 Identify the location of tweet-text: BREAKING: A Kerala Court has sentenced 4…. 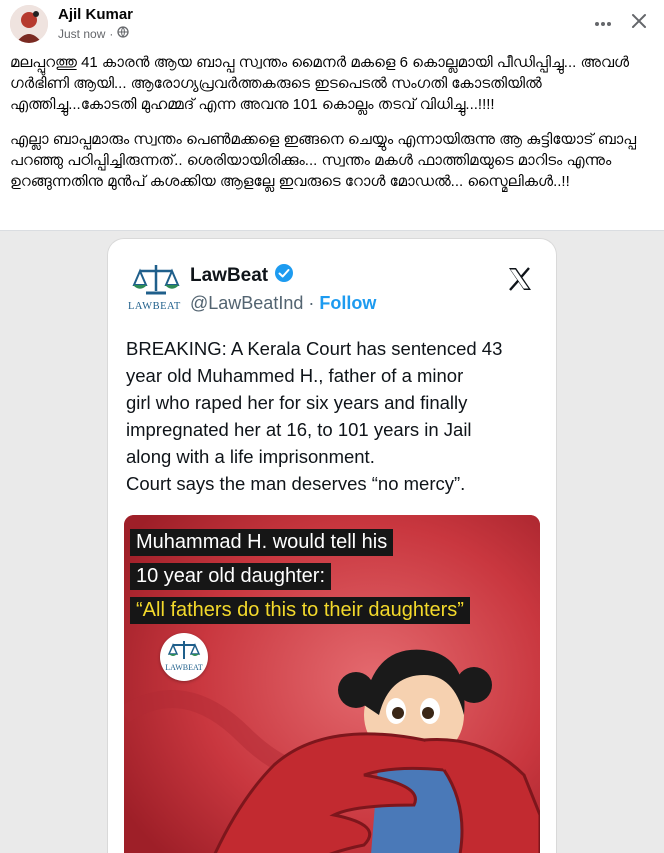
(333, 416).